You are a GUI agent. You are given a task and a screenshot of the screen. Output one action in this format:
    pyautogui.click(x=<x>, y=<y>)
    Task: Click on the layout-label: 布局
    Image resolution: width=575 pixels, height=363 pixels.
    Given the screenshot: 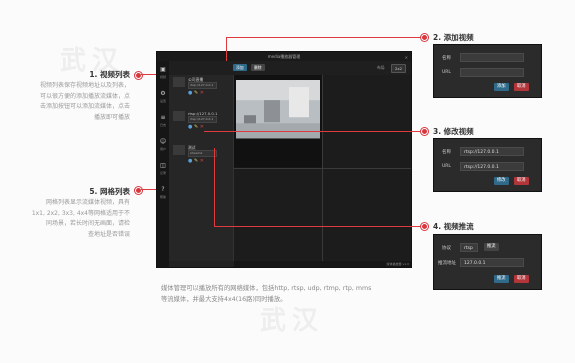 What is the action you would take?
    pyautogui.click(x=381, y=67)
    